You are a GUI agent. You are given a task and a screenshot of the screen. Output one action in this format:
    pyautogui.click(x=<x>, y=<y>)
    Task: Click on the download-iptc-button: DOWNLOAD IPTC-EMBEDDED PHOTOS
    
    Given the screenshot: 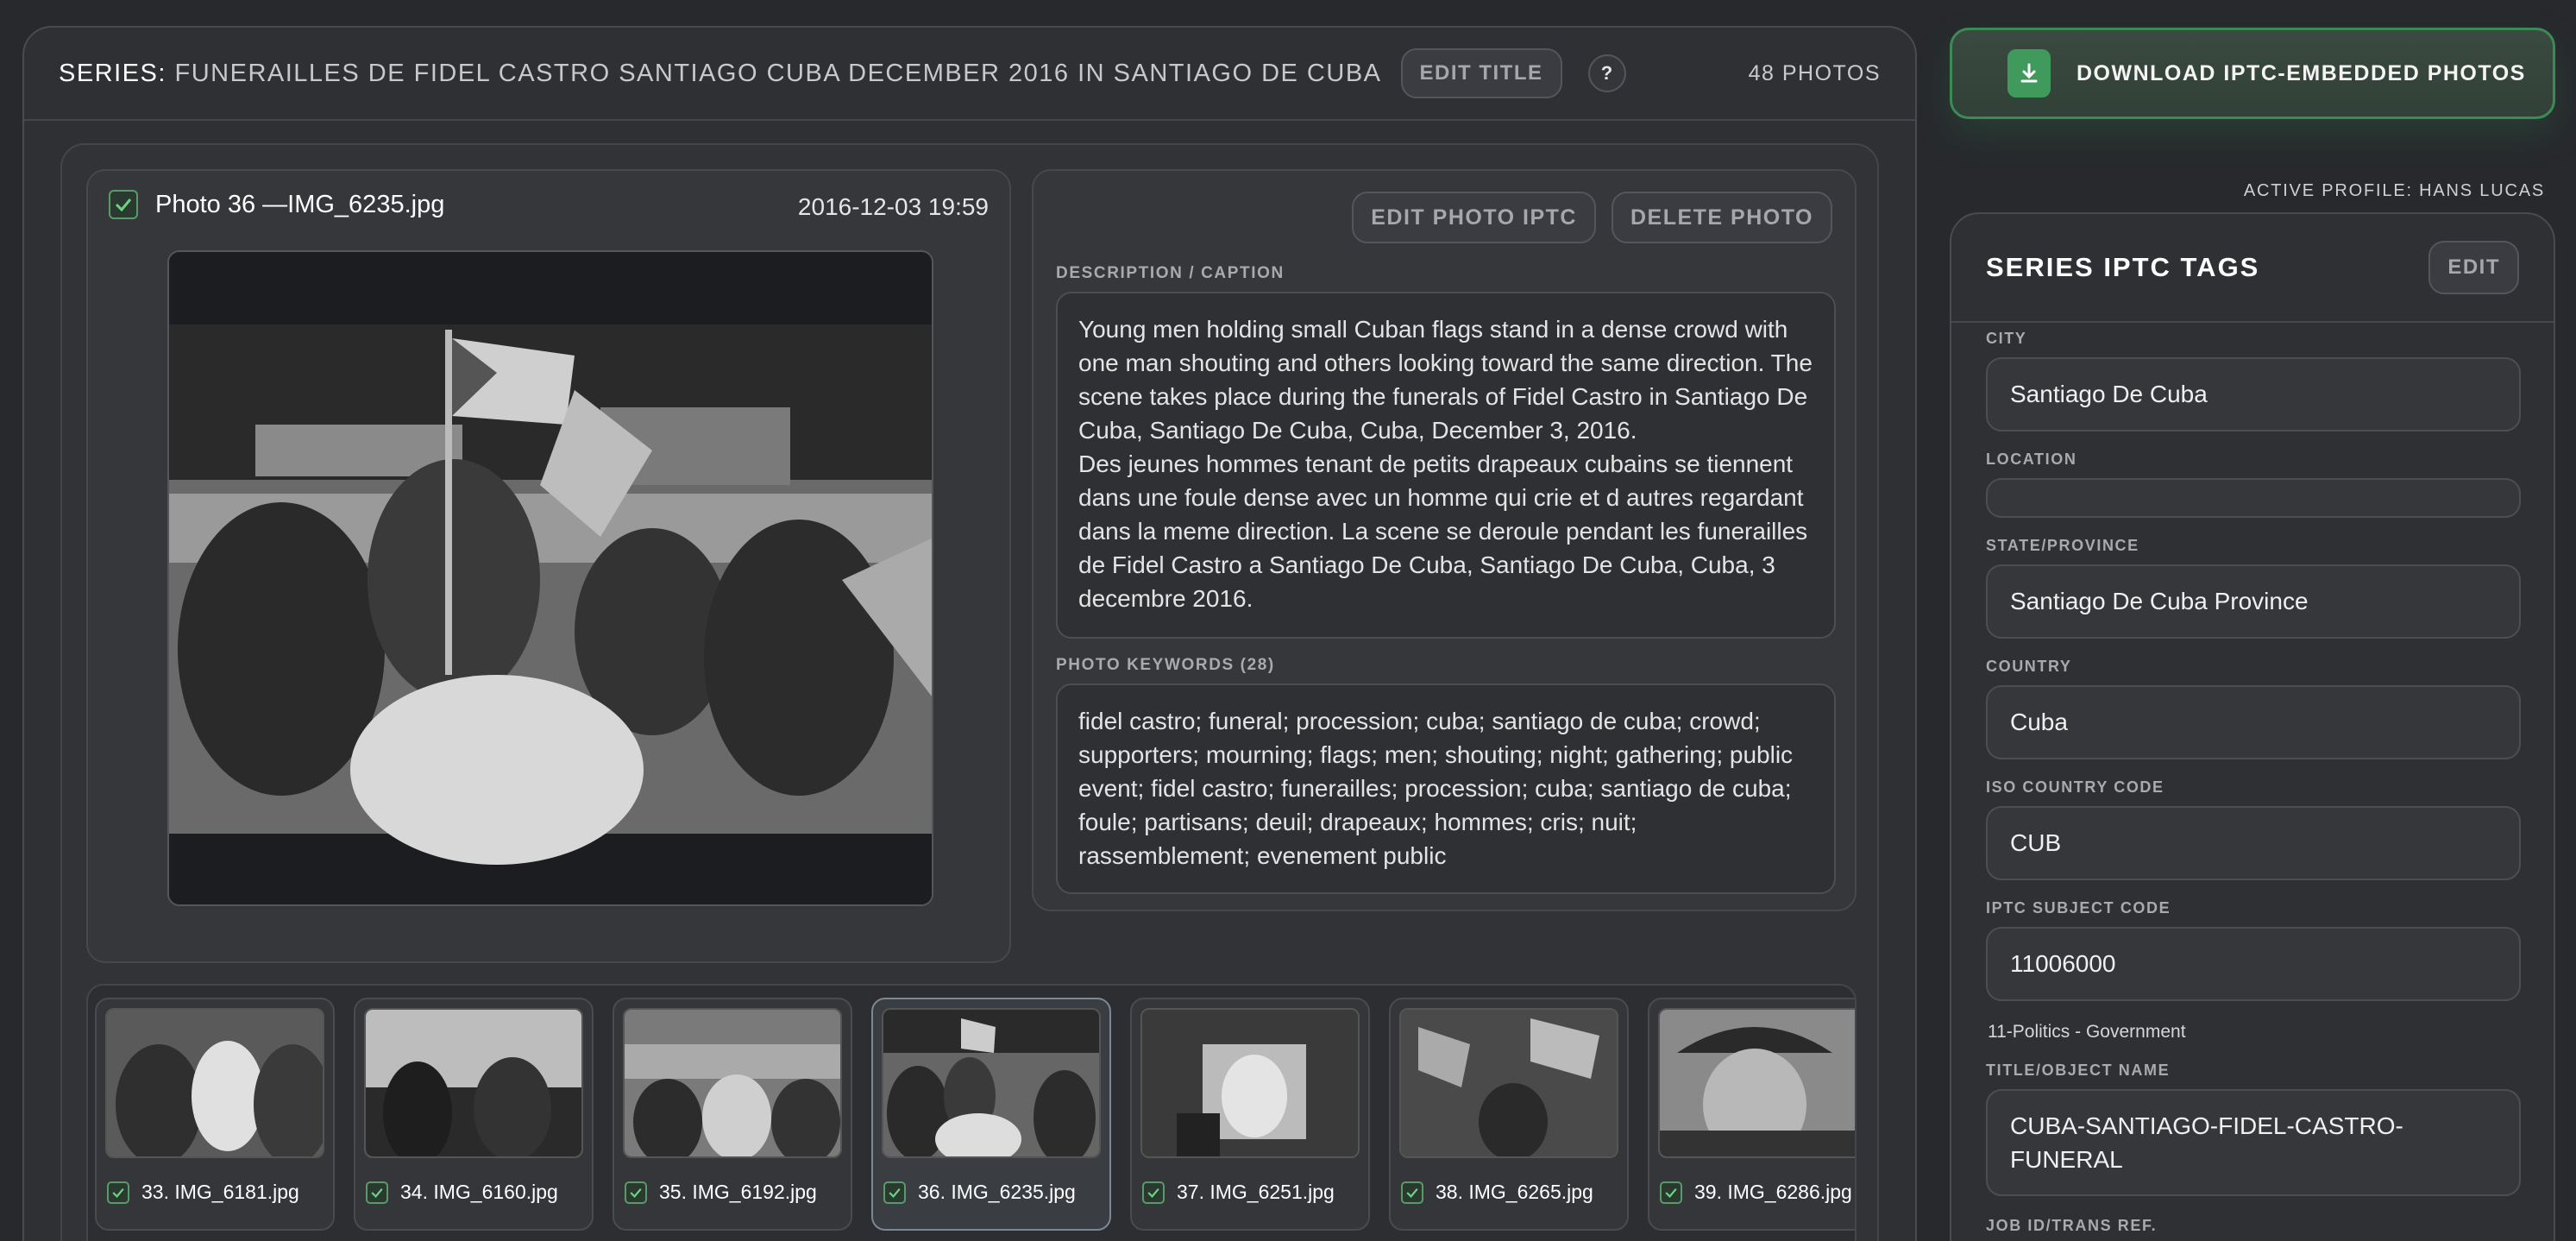 What is the action you would take?
    pyautogui.click(x=2252, y=73)
    